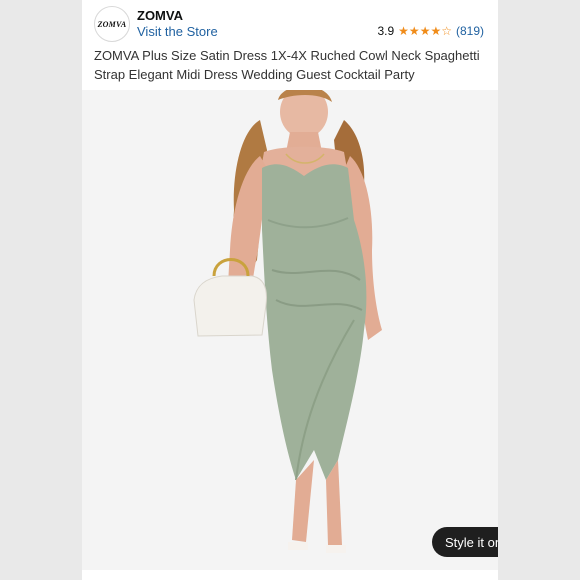  Describe the element at coordinates (386, 31) in the screenshot. I see `rating-value: 3.9` at that location.